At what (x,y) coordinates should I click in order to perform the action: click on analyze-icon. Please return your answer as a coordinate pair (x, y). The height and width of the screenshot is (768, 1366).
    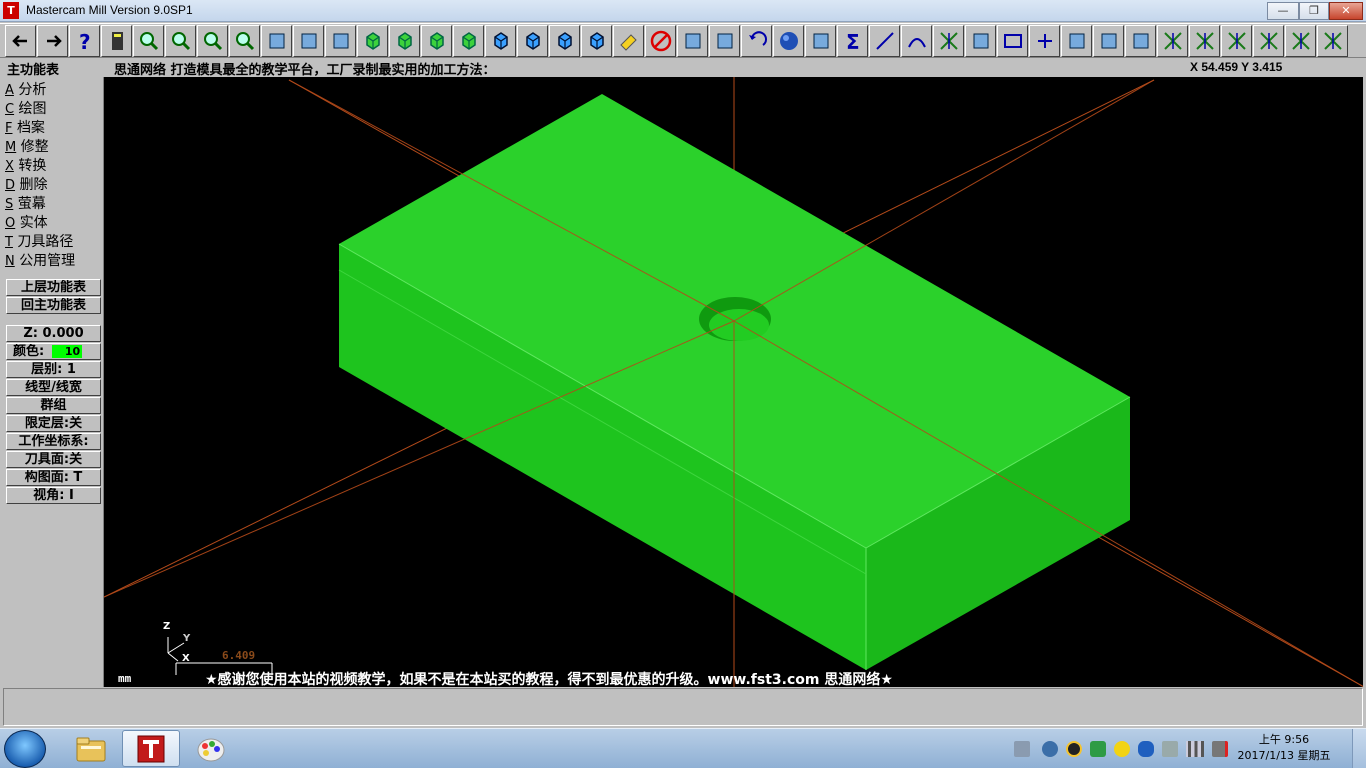
    Looking at the image, I should click on (148, 41).